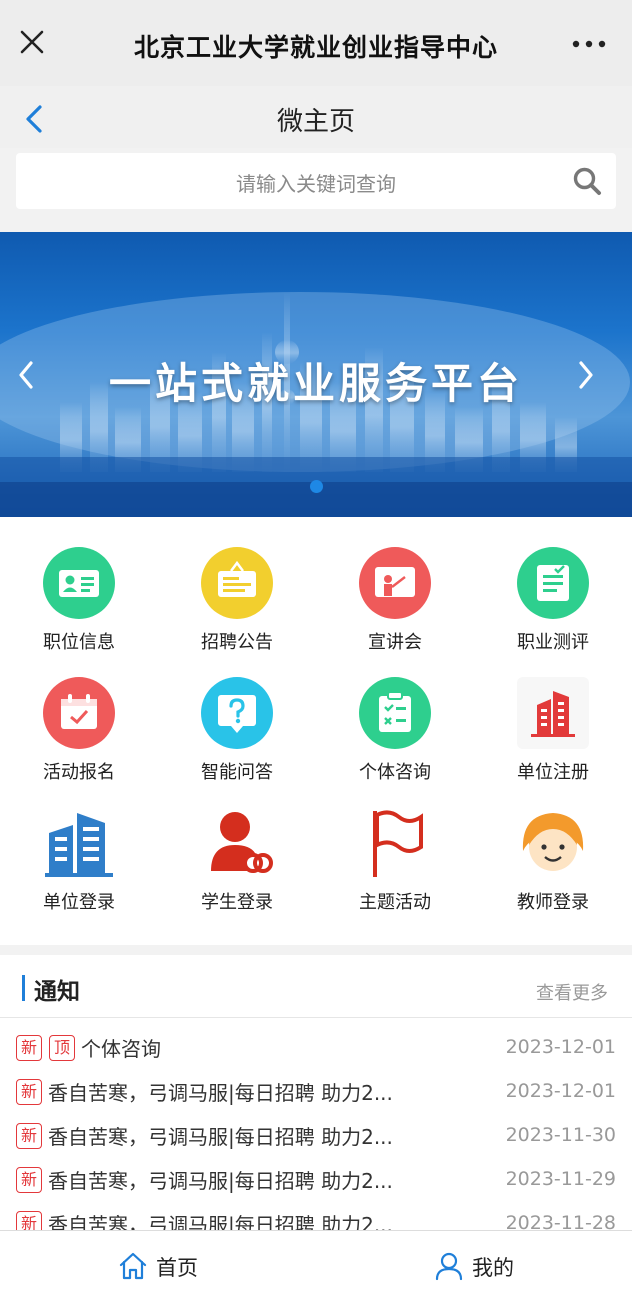 The width and height of the screenshot is (632, 1300). I want to click on presentation-icon, so click(395, 583).